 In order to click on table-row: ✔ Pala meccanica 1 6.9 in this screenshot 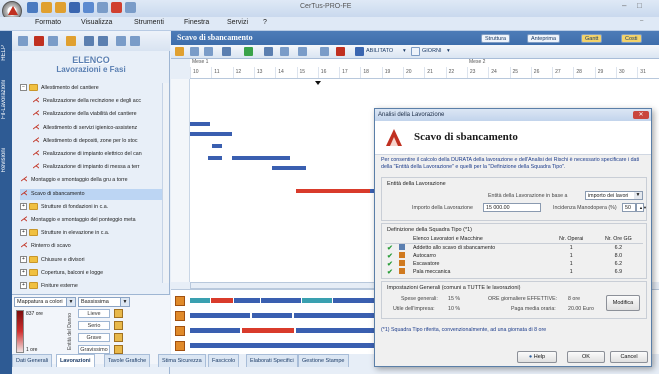, I will do `click(514, 272)`.